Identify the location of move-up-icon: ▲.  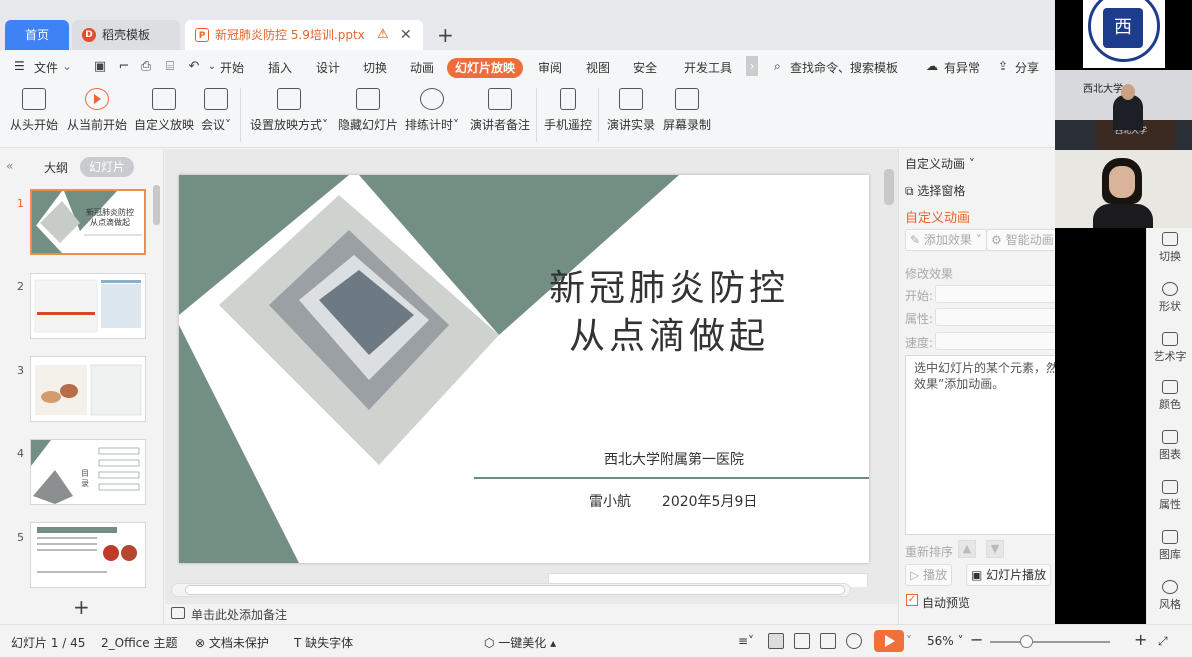
(967, 549).